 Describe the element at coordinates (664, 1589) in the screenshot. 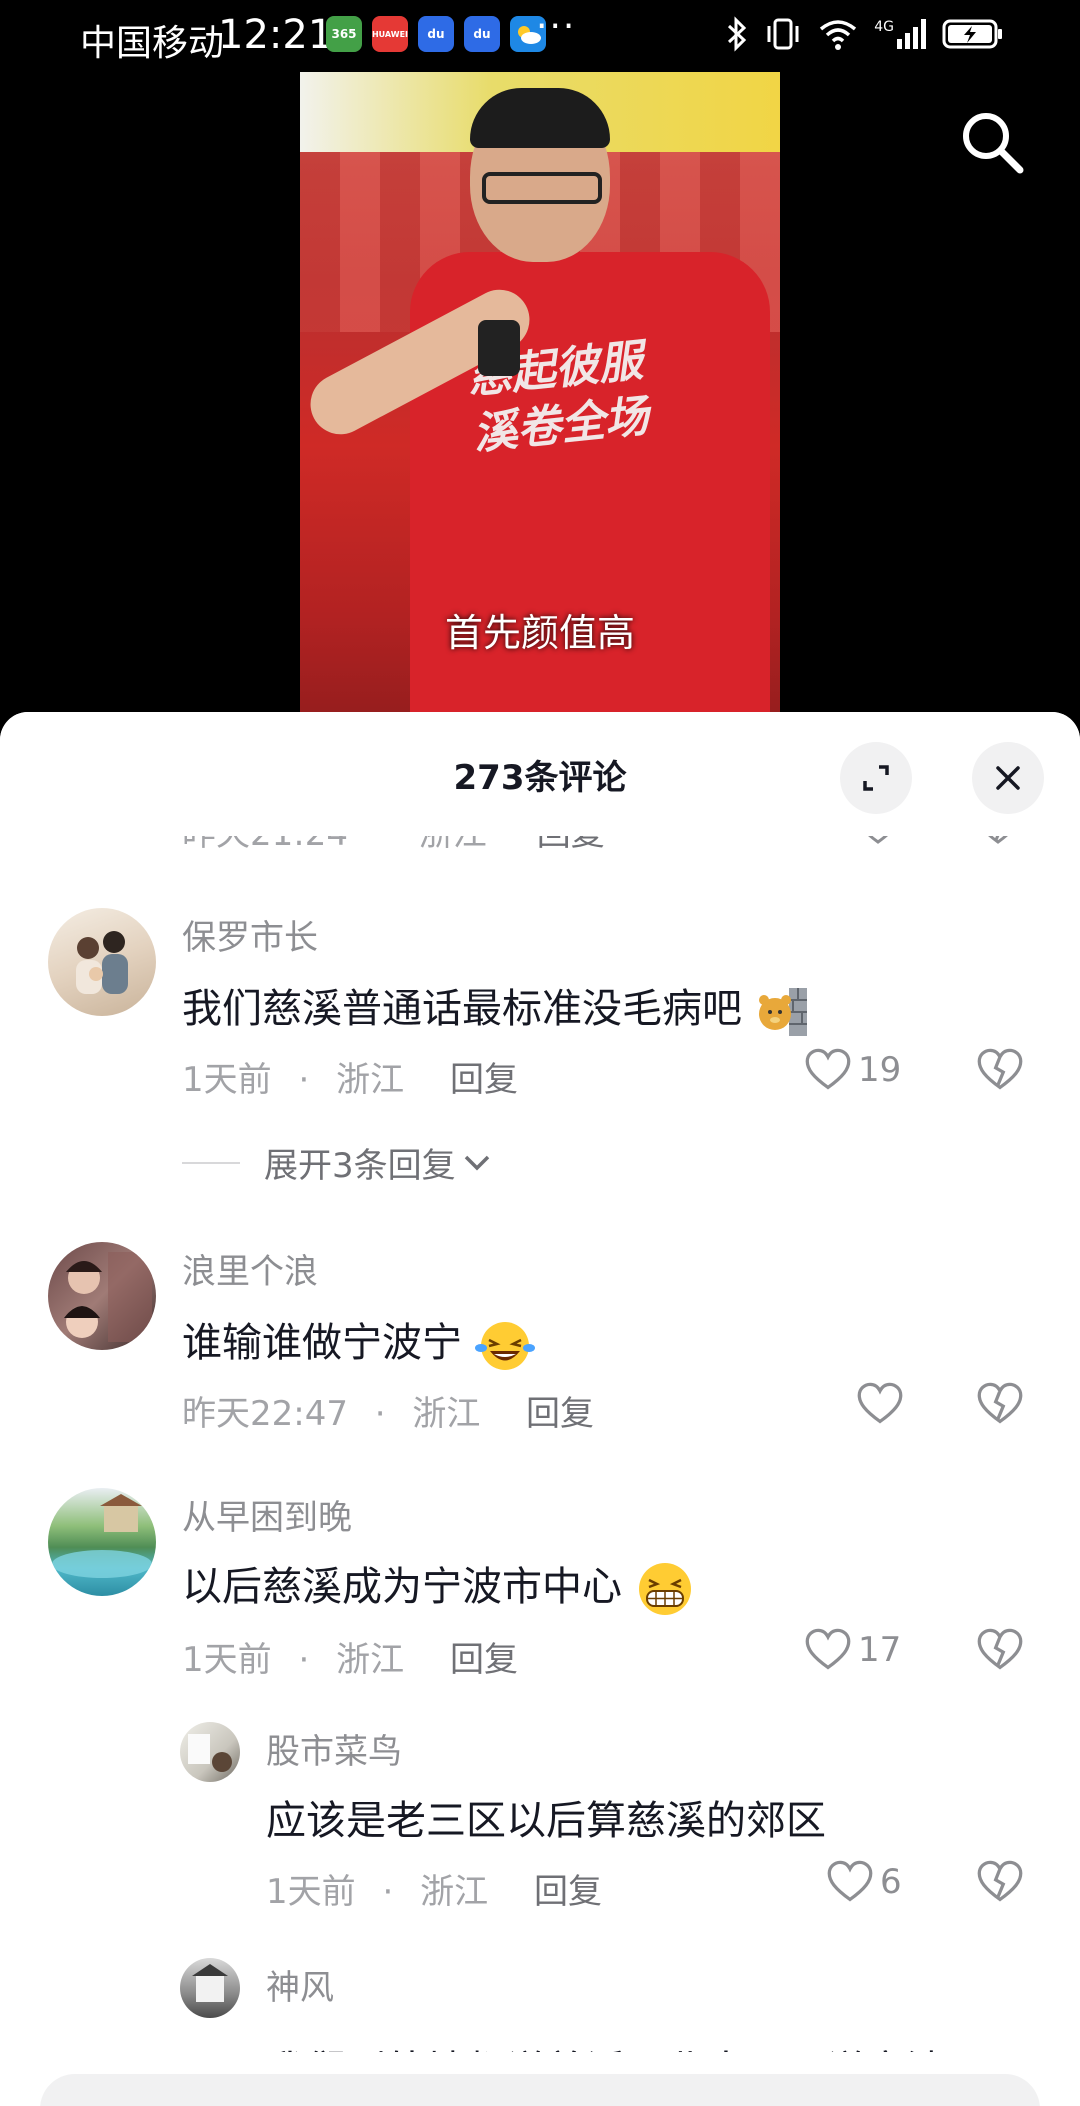

I see `grin-emoji` at that location.